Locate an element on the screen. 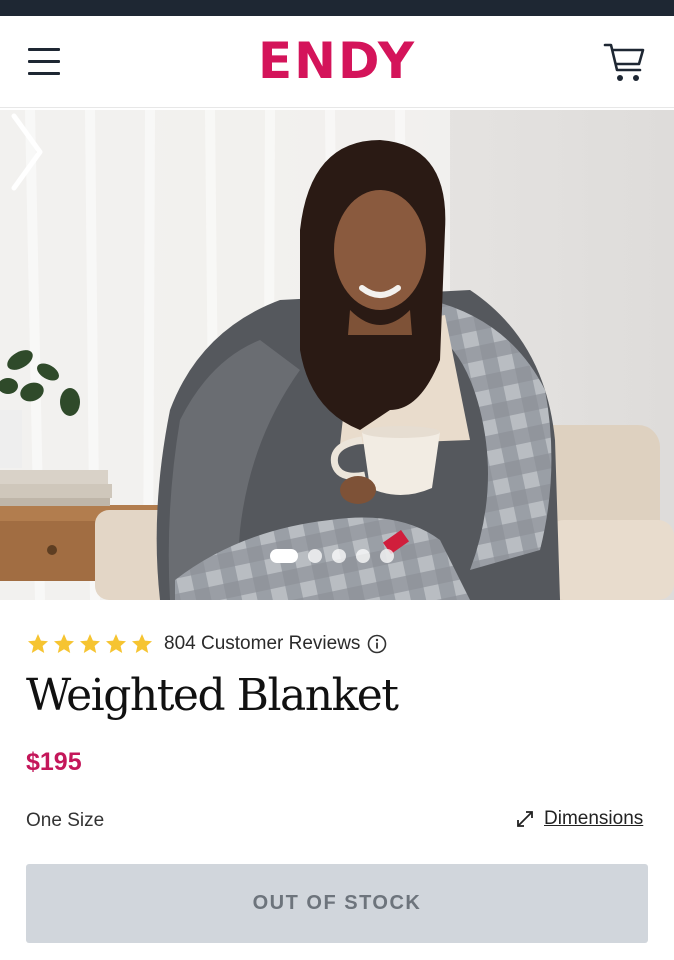  size-label: One Size is located at coordinates (65, 820).